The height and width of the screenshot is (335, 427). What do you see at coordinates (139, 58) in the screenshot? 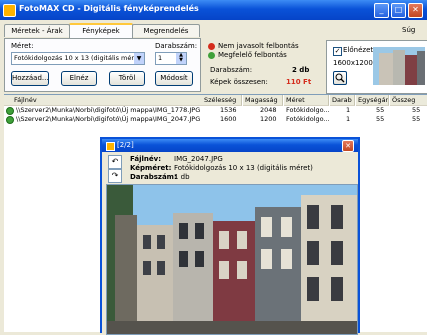
I see `chevron-down-icon: ▼` at bounding box center [139, 58].